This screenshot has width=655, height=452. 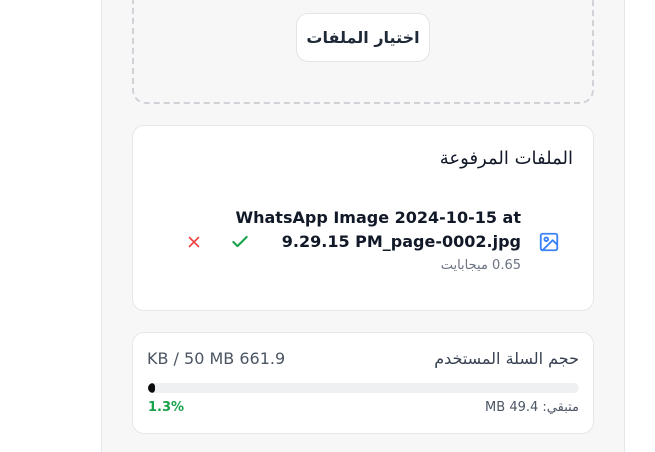 What do you see at coordinates (363, 37) in the screenshot?
I see `choose-files-button: اختيار الملفات` at bounding box center [363, 37].